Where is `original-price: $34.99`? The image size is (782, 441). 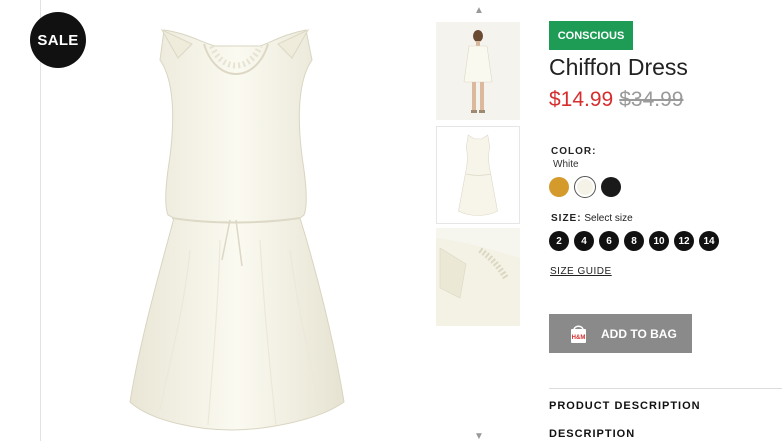
original-price: $34.99 is located at coordinates (651, 99).